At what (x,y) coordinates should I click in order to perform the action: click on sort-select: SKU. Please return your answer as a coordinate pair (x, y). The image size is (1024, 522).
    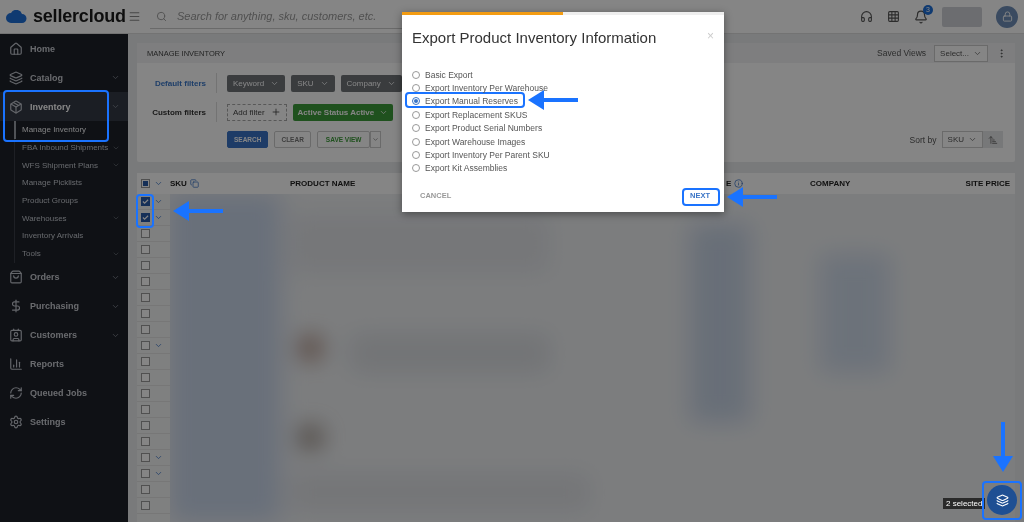
    Looking at the image, I should click on (962, 139).